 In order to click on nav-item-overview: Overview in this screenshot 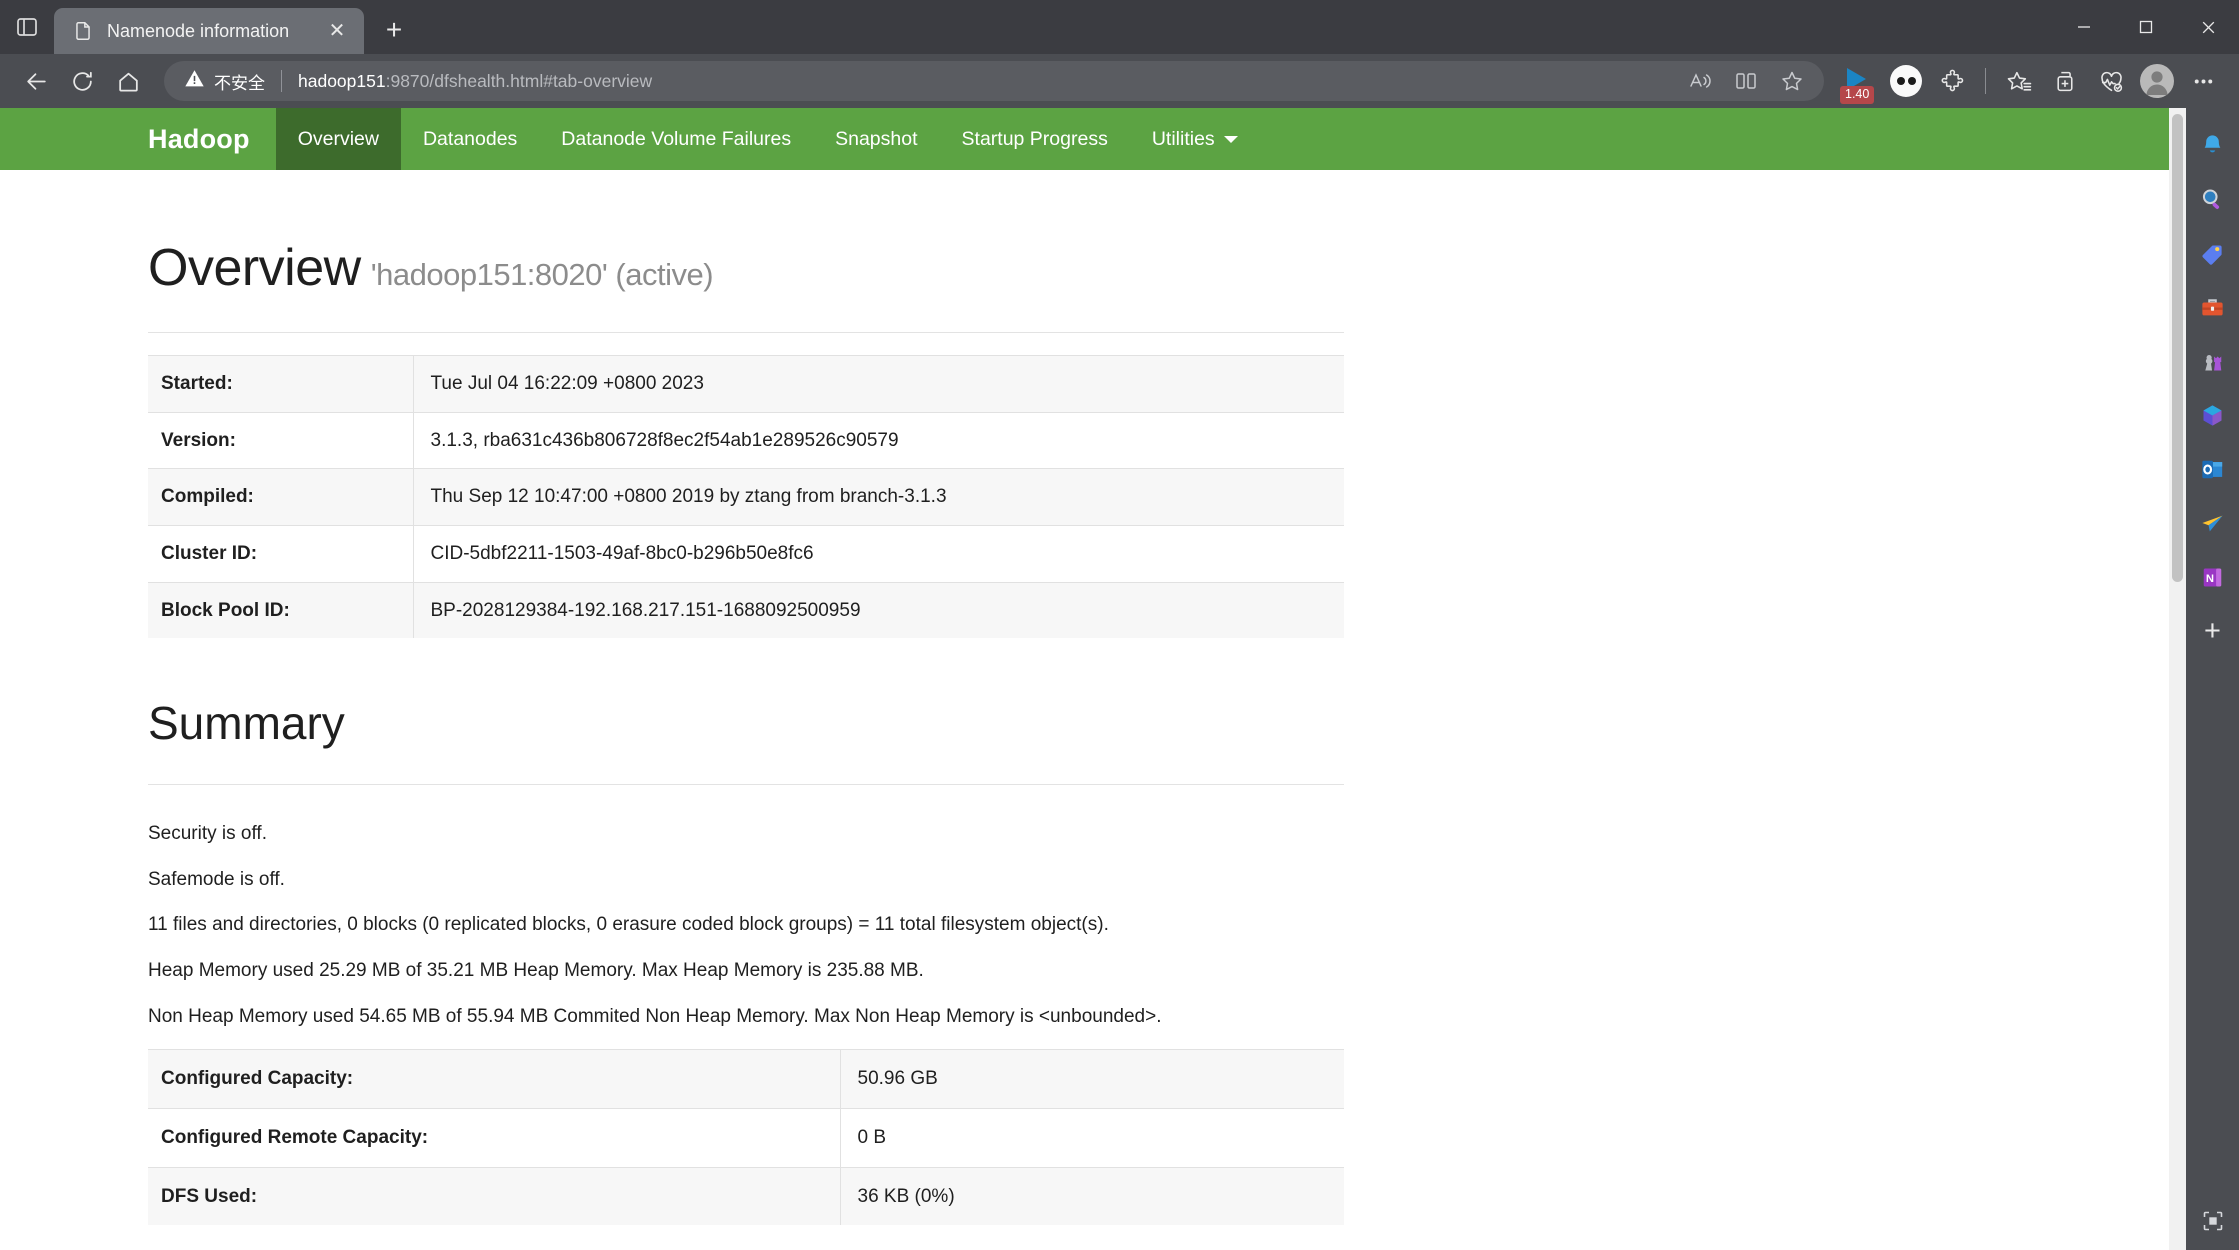, I will do `click(338, 139)`.